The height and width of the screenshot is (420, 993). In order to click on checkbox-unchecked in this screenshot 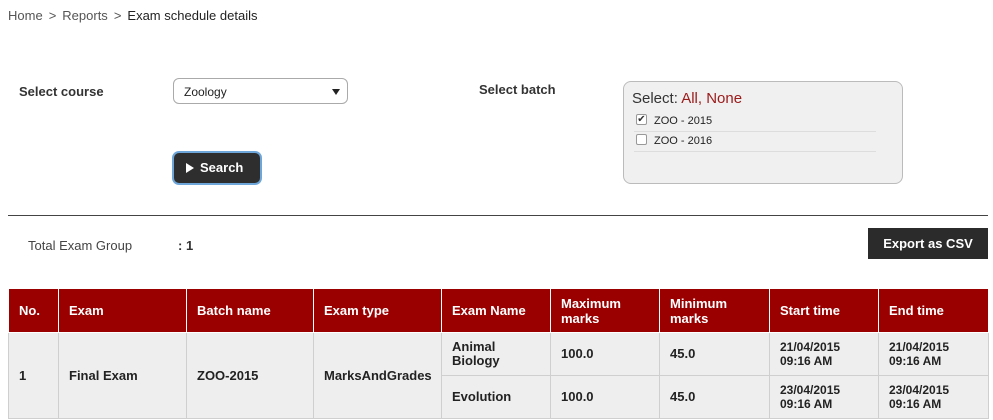, I will do `click(641, 139)`.